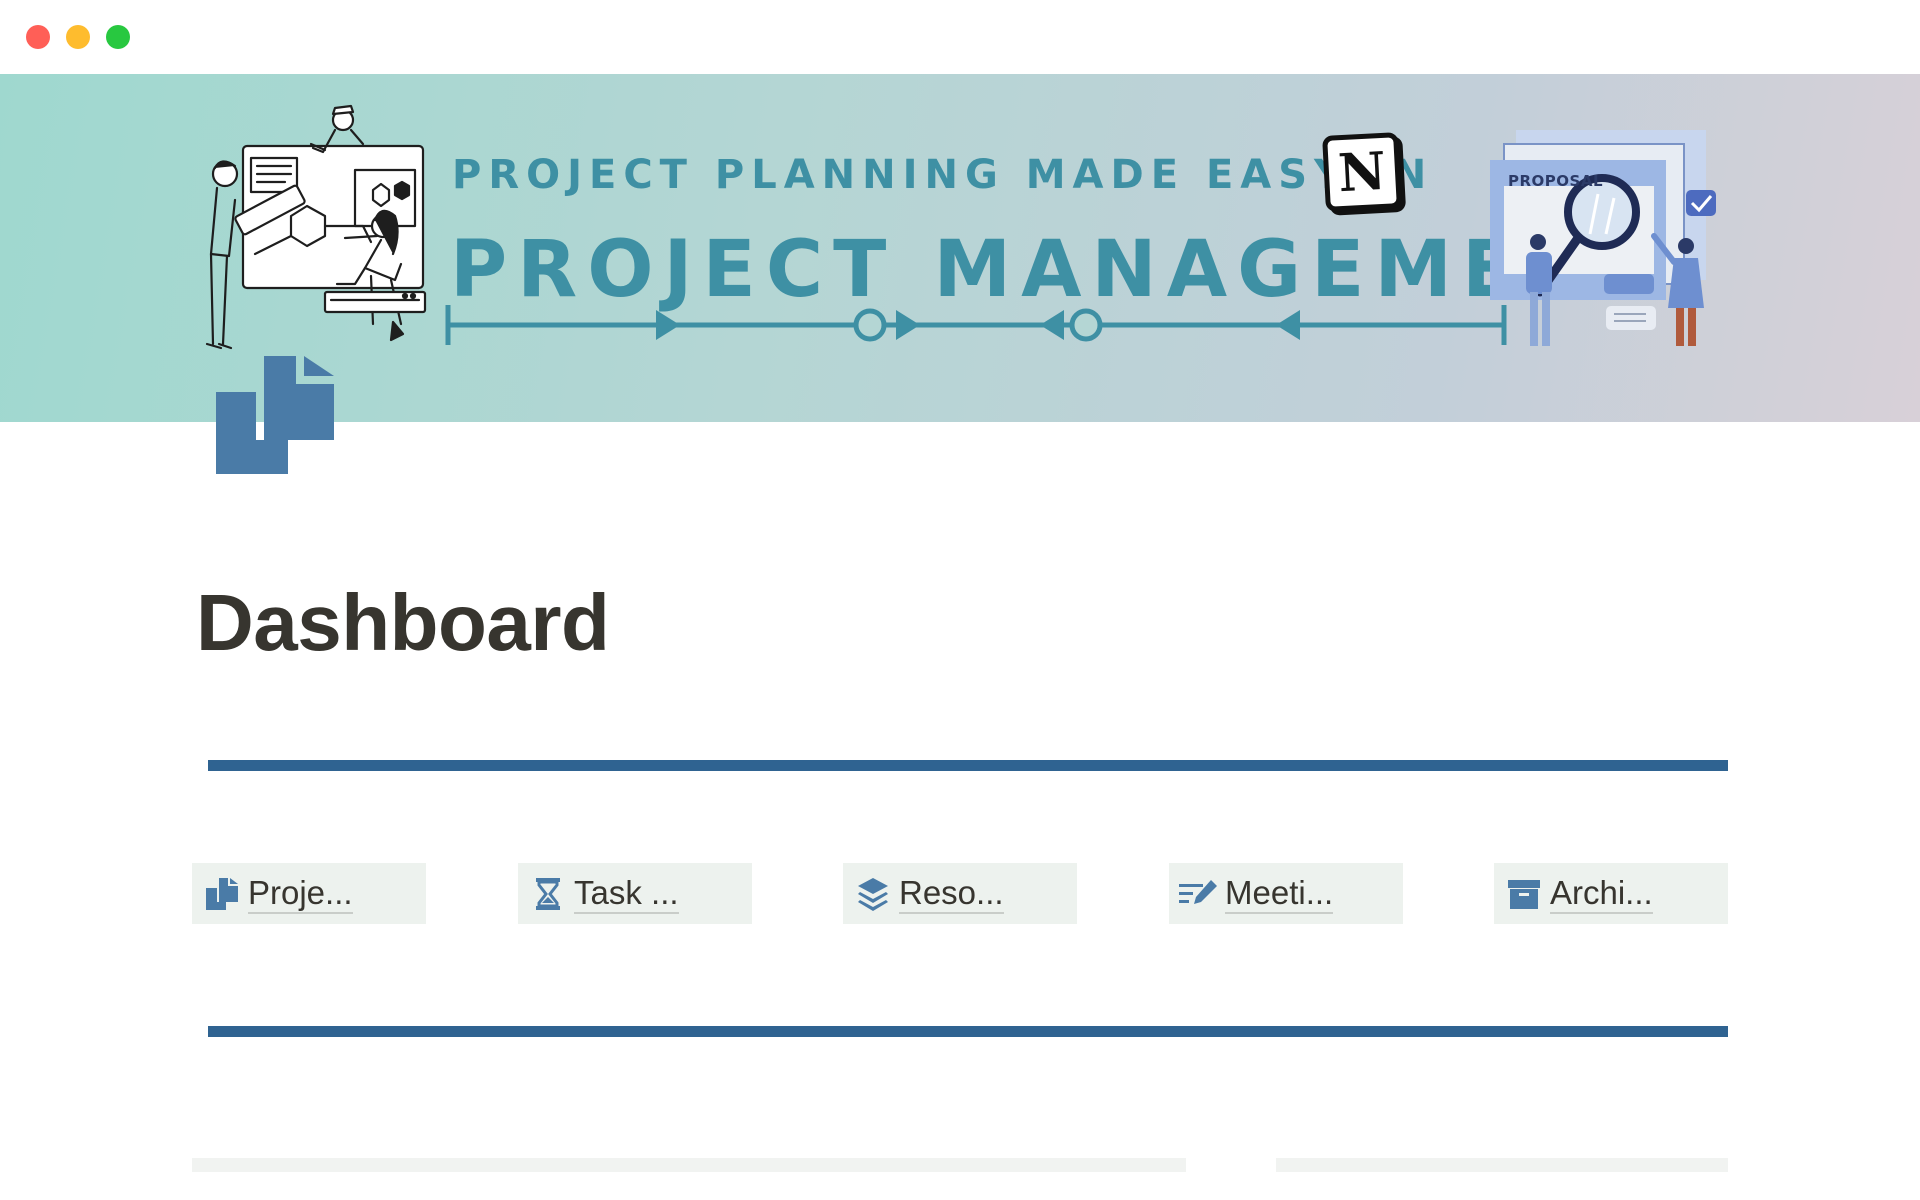  Describe the element at coordinates (1603, 238) in the screenshot. I see `proposal-review-illustration` at that location.